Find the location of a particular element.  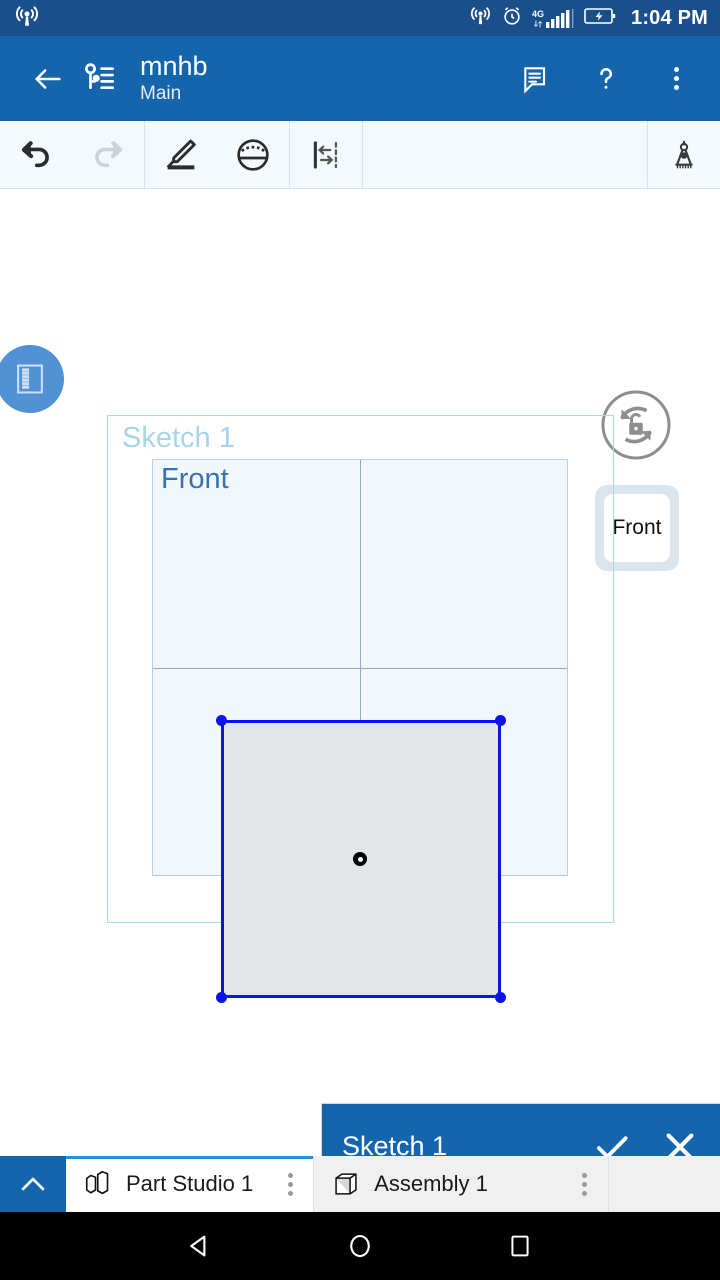

create-tool-group is located at coordinates (217, 154).